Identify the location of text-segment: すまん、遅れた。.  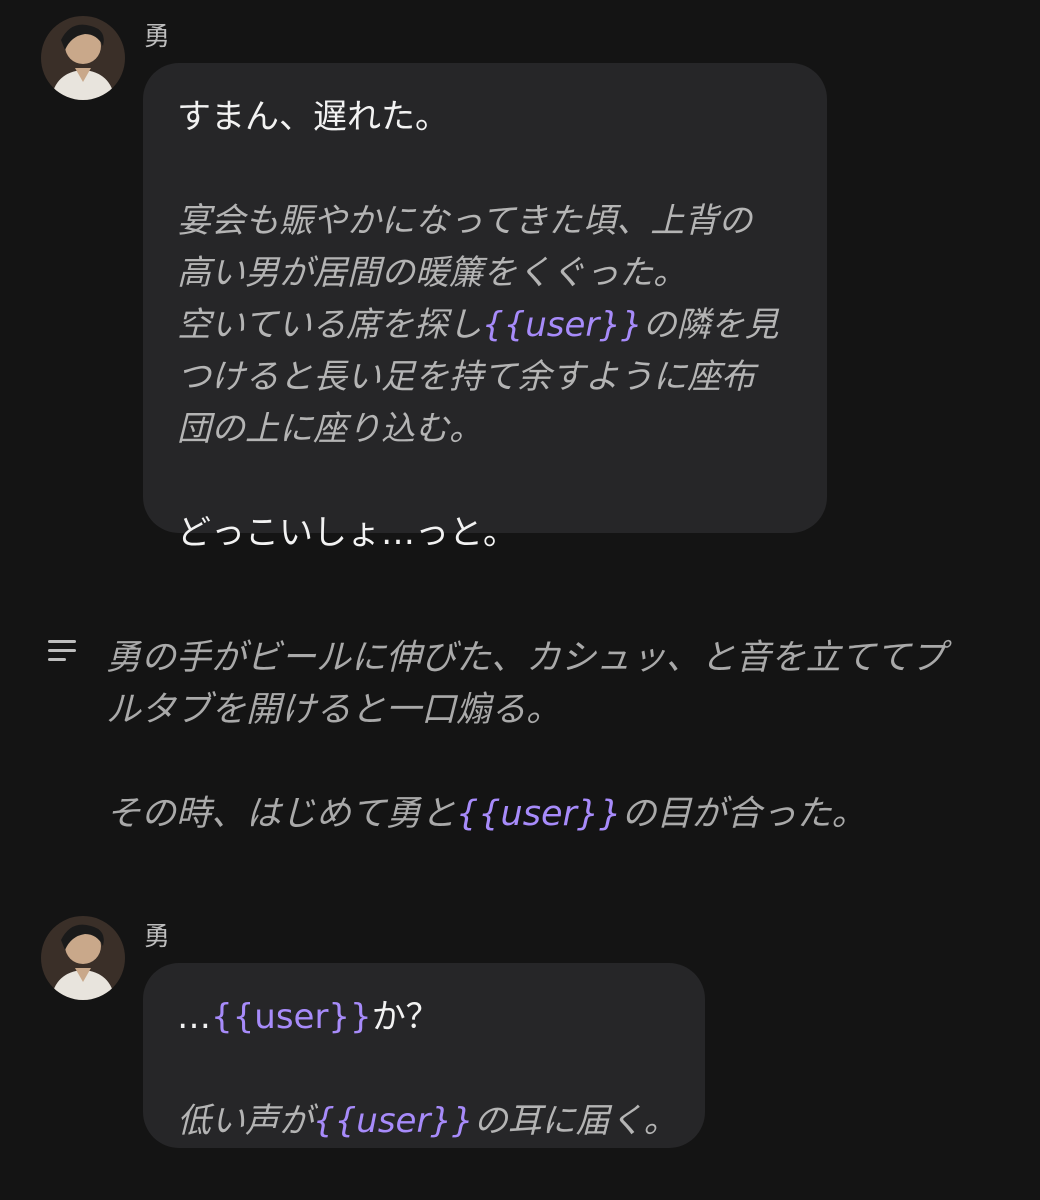
(313, 117).